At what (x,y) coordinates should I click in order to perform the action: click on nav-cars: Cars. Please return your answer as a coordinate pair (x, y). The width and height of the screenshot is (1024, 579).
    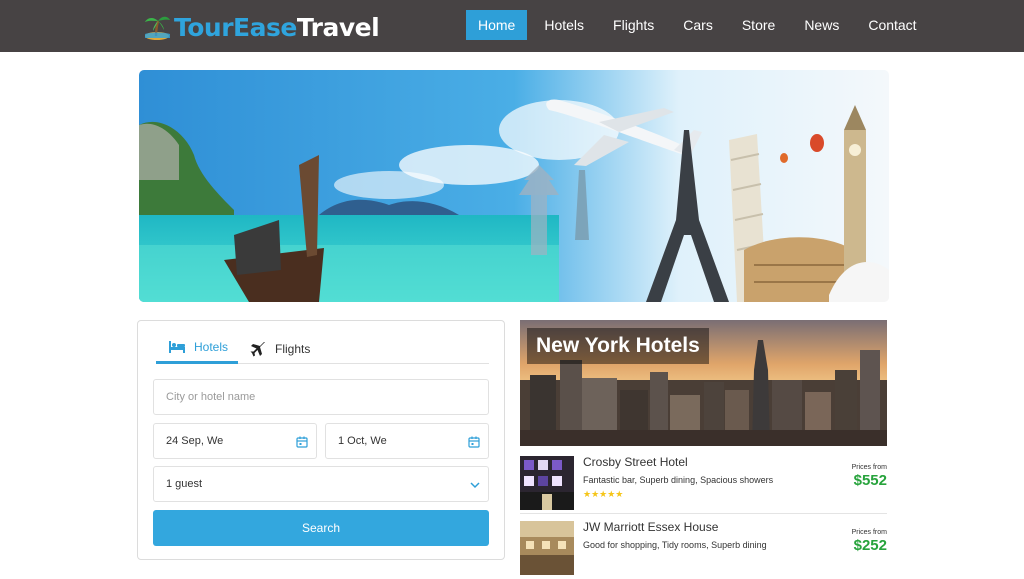
    Looking at the image, I should click on (698, 25).